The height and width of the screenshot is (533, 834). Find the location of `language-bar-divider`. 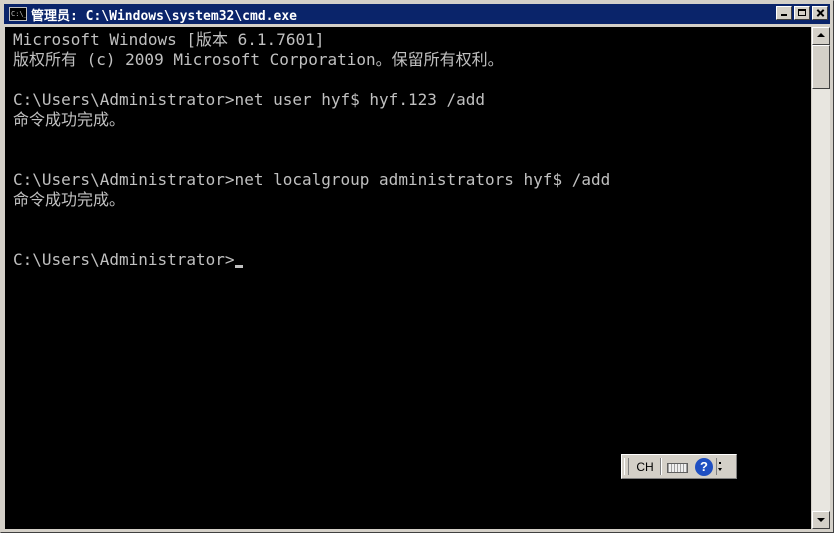

language-bar-divider is located at coordinates (661, 466).